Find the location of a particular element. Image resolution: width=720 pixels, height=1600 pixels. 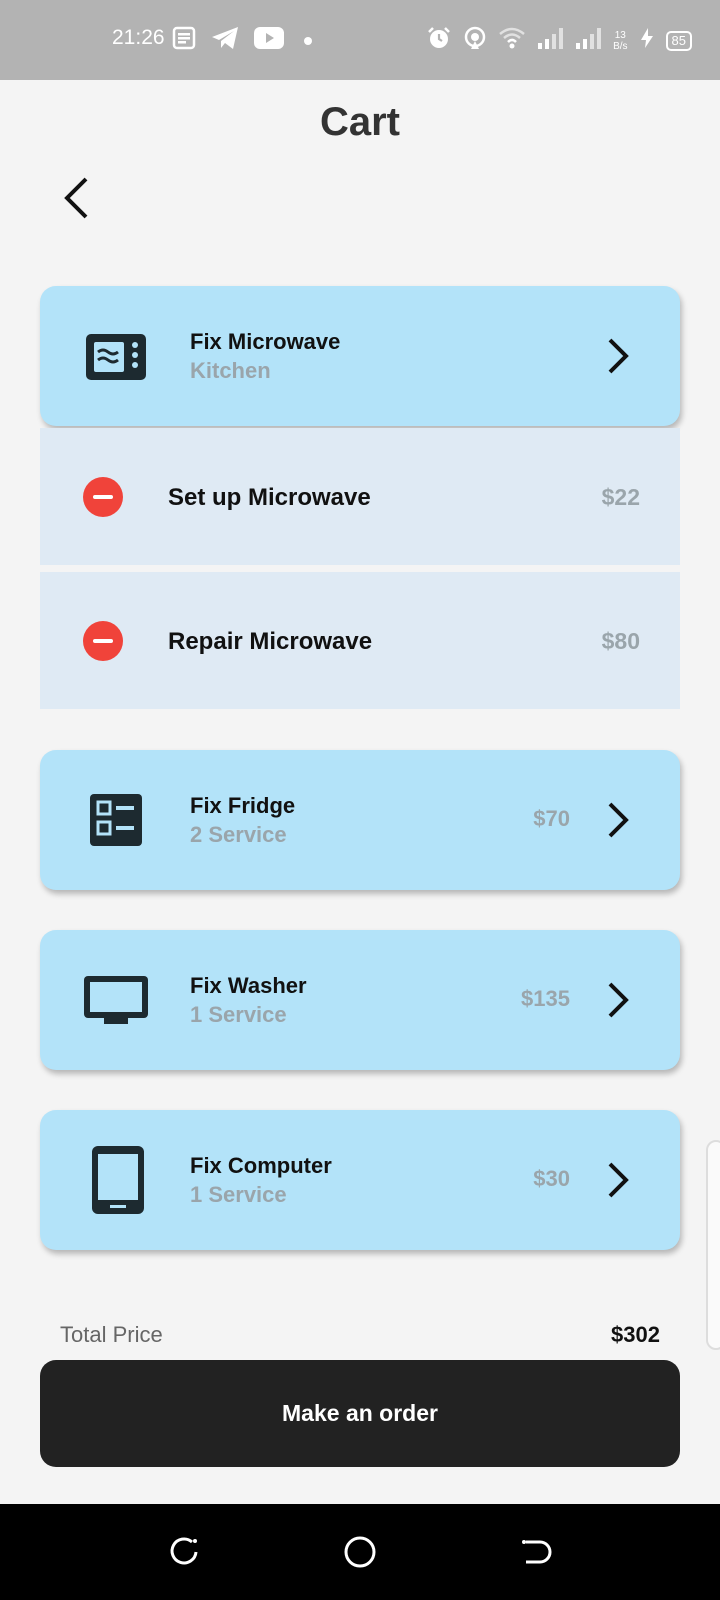

sub-item-set-up-microwave: Set up Microwave $22 is located at coordinates (360, 496).